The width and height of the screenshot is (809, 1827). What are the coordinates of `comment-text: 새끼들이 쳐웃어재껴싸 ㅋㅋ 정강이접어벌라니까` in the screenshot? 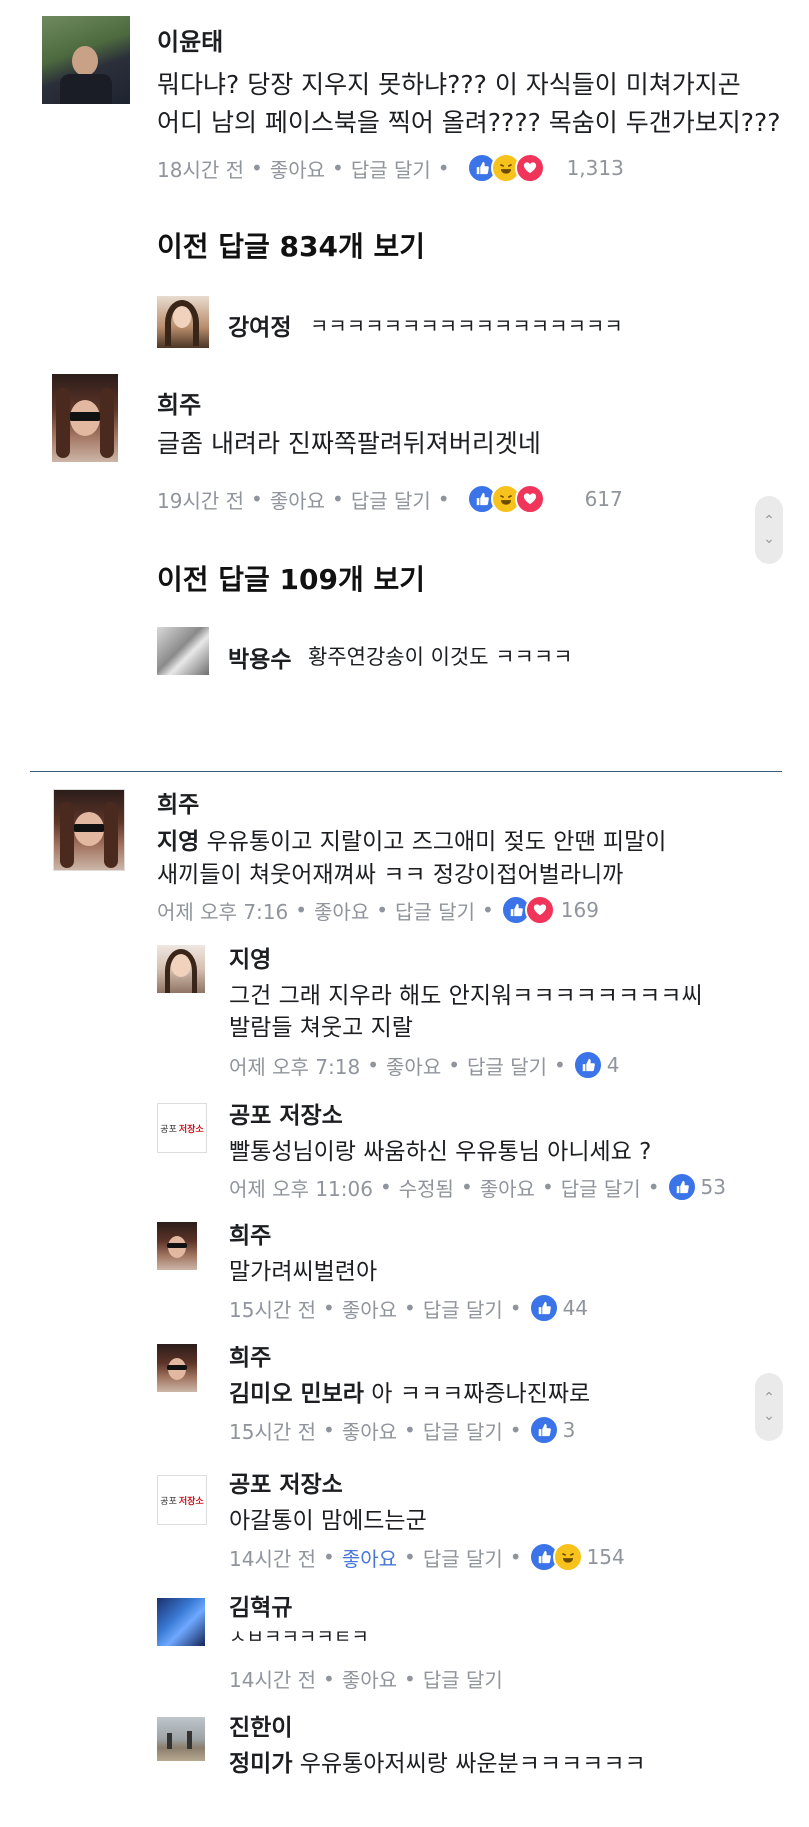 It's located at (390, 875).